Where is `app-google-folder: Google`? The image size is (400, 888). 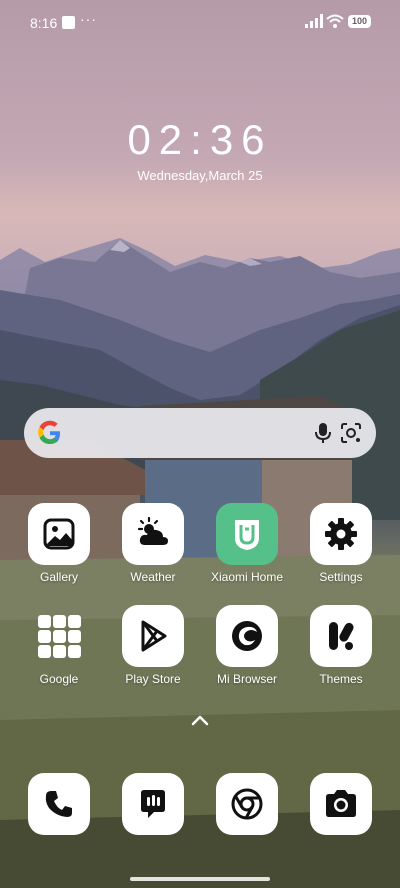
app-google-folder: Google is located at coordinates (59, 645).